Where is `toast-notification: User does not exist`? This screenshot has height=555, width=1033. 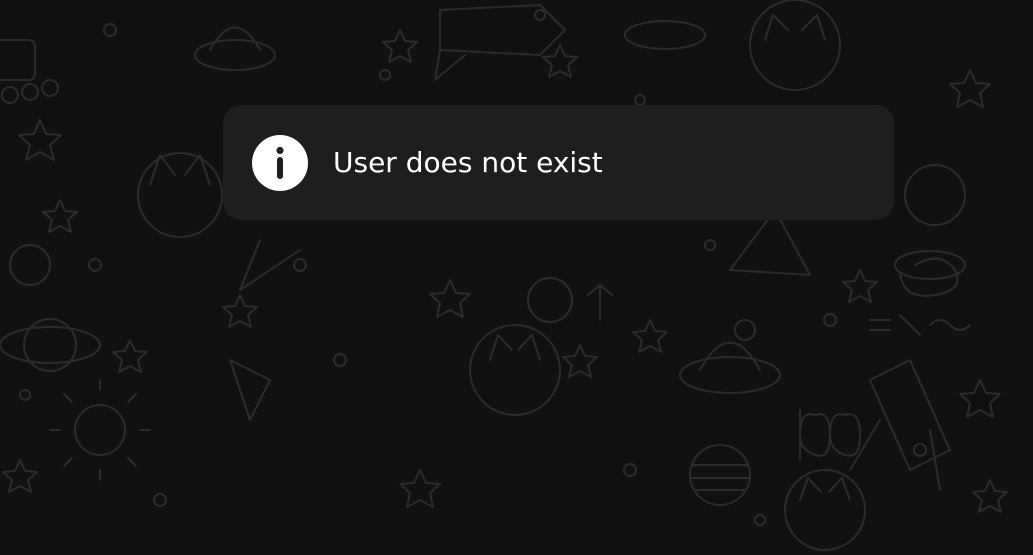 toast-notification: User does not exist is located at coordinates (558, 162).